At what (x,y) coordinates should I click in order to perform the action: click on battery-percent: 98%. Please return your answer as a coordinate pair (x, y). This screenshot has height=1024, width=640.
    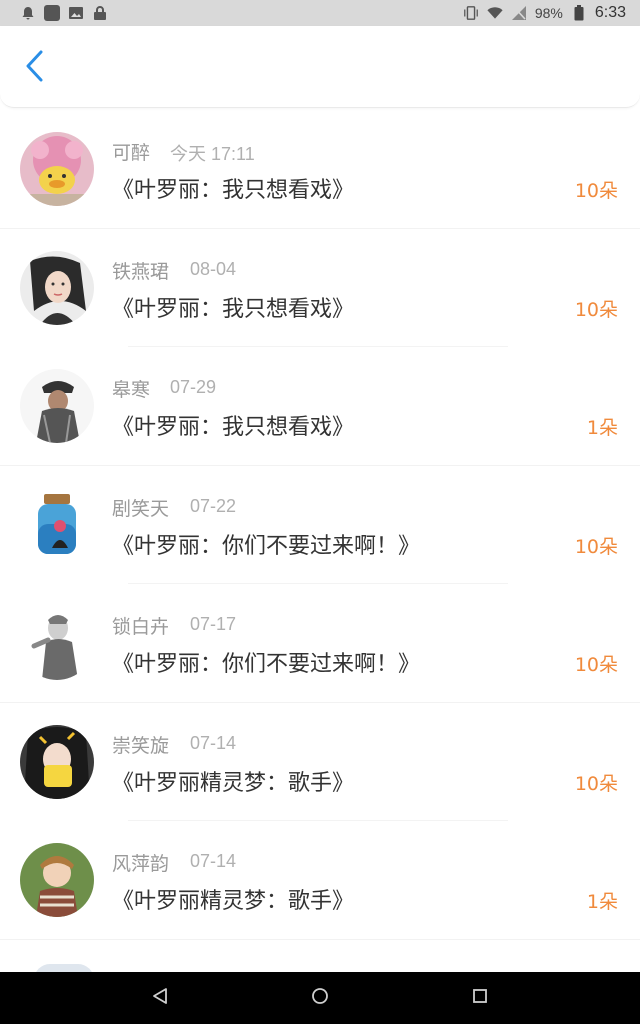
    Looking at the image, I should click on (548, 13).